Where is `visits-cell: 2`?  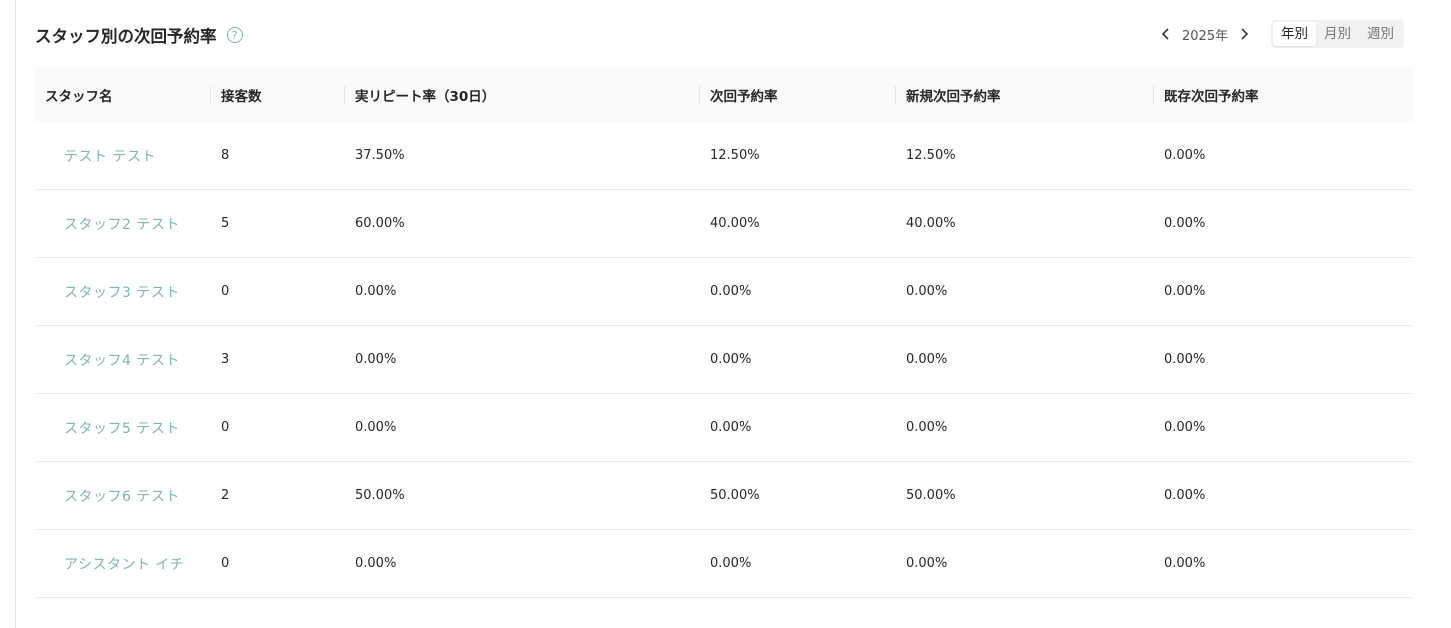
visits-cell: 2 is located at coordinates (225, 495).